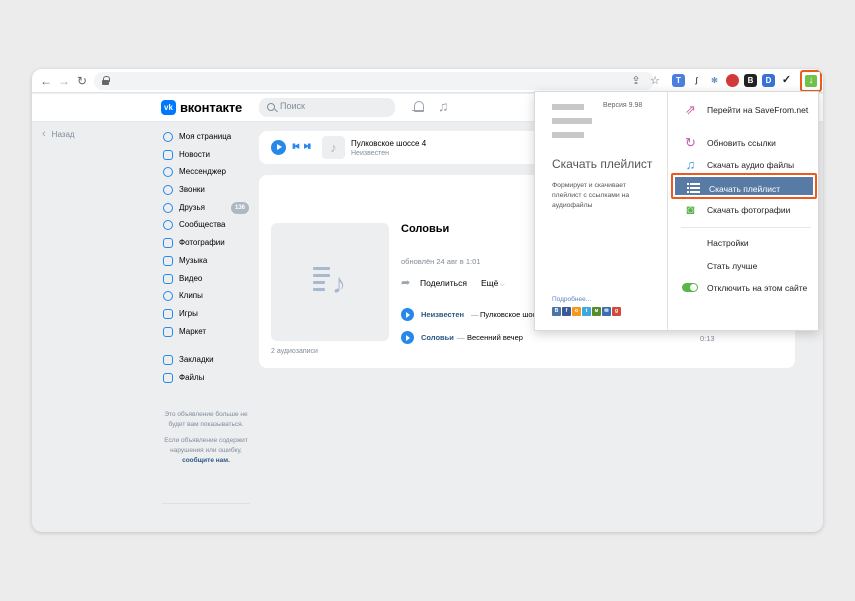 This screenshot has height=601, width=855. What do you see at coordinates (295, 146) in the screenshot?
I see `previous-track-icon: ▮◀` at bounding box center [295, 146].